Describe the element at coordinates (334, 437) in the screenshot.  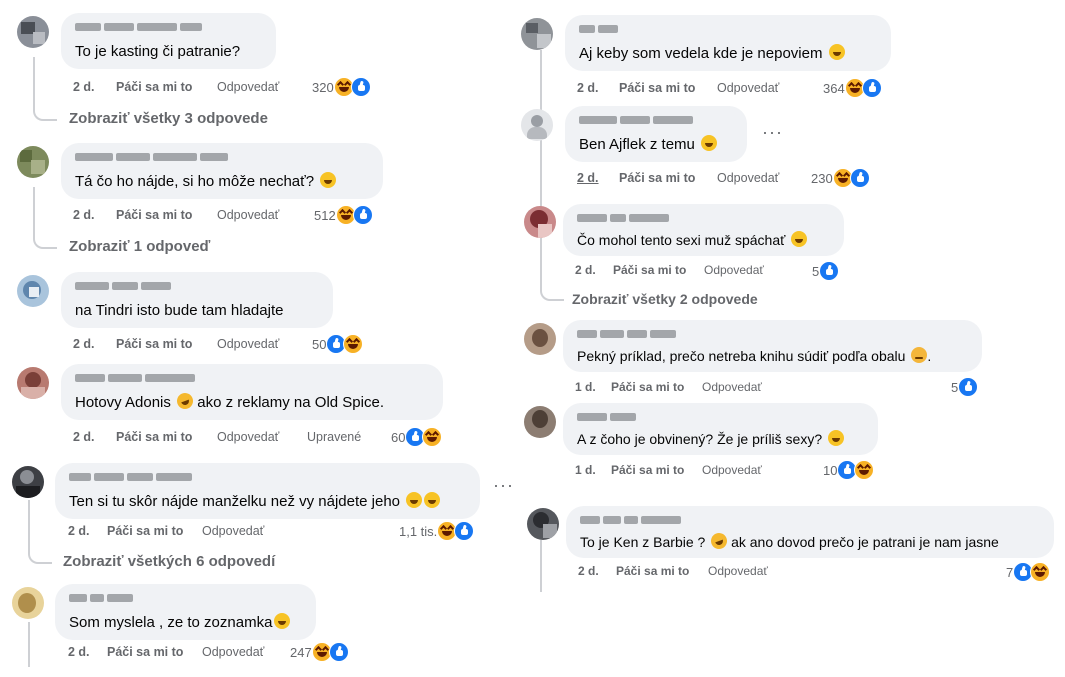
I see `edited-label: Upravené` at that location.